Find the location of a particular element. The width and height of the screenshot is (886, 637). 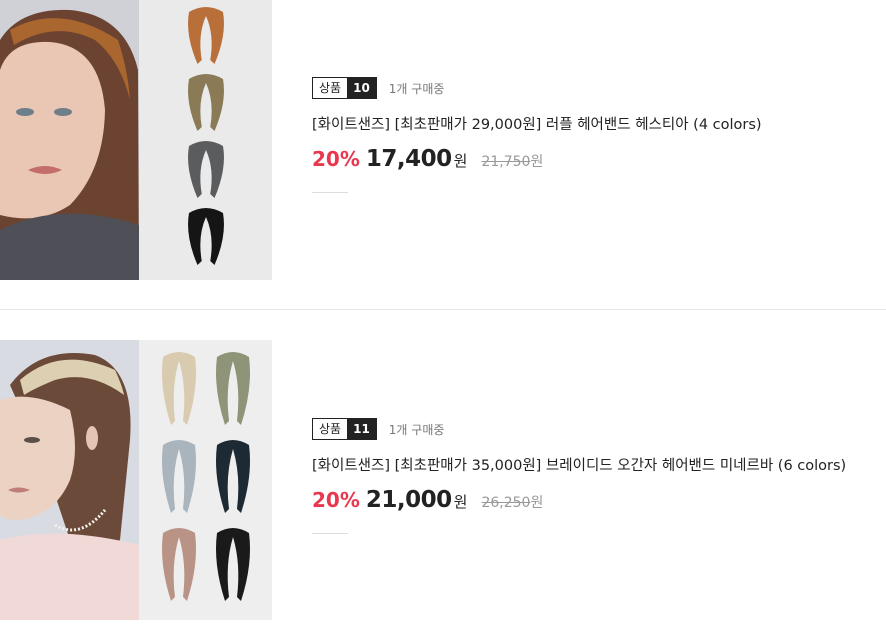

price-row: 20% 17,400 원 21,750 원 is located at coordinates (537, 161).